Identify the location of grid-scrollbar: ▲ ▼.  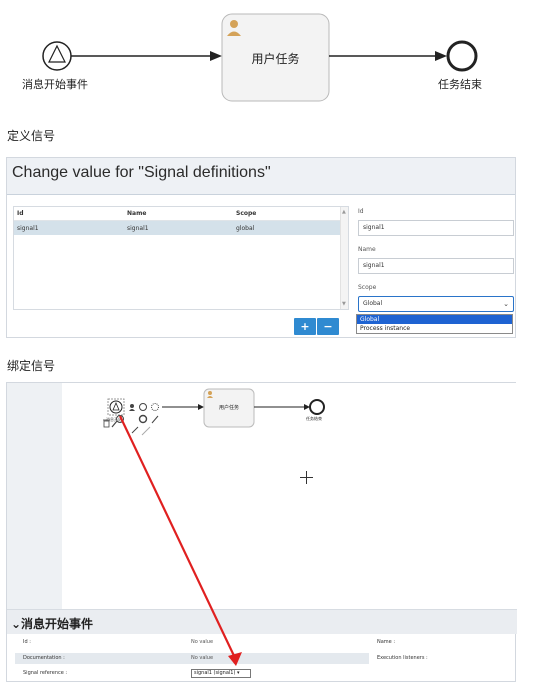
(344, 258).